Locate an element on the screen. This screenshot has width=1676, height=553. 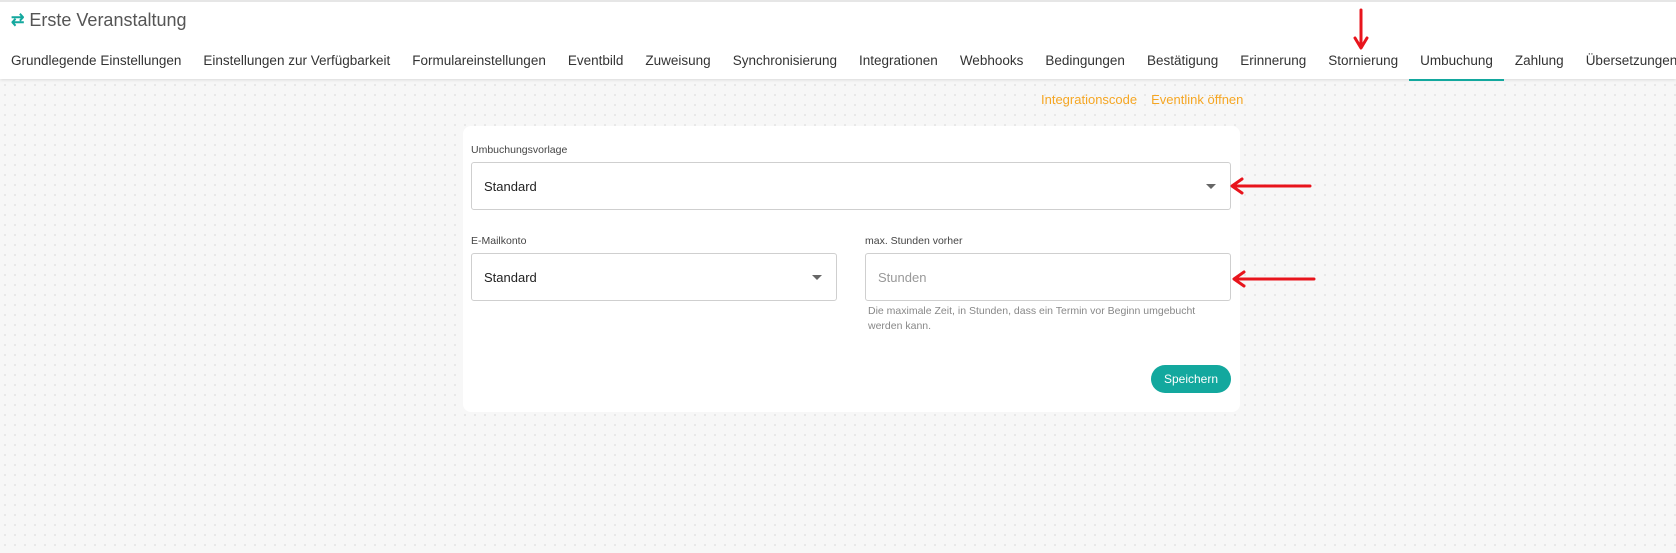
annotation-arrow-down-icon is located at coordinates (1361, 29).